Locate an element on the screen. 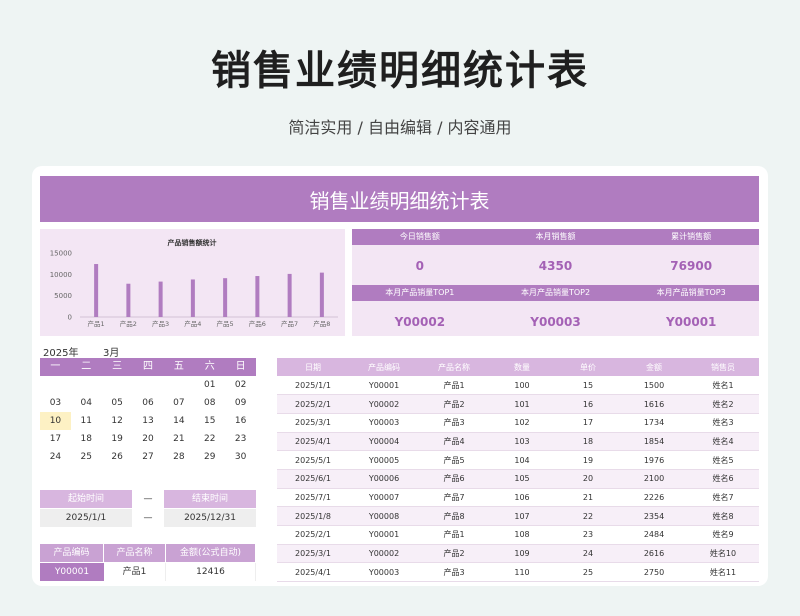 The height and width of the screenshot is (616, 800). calendar-day: 01 is located at coordinates (209, 385).